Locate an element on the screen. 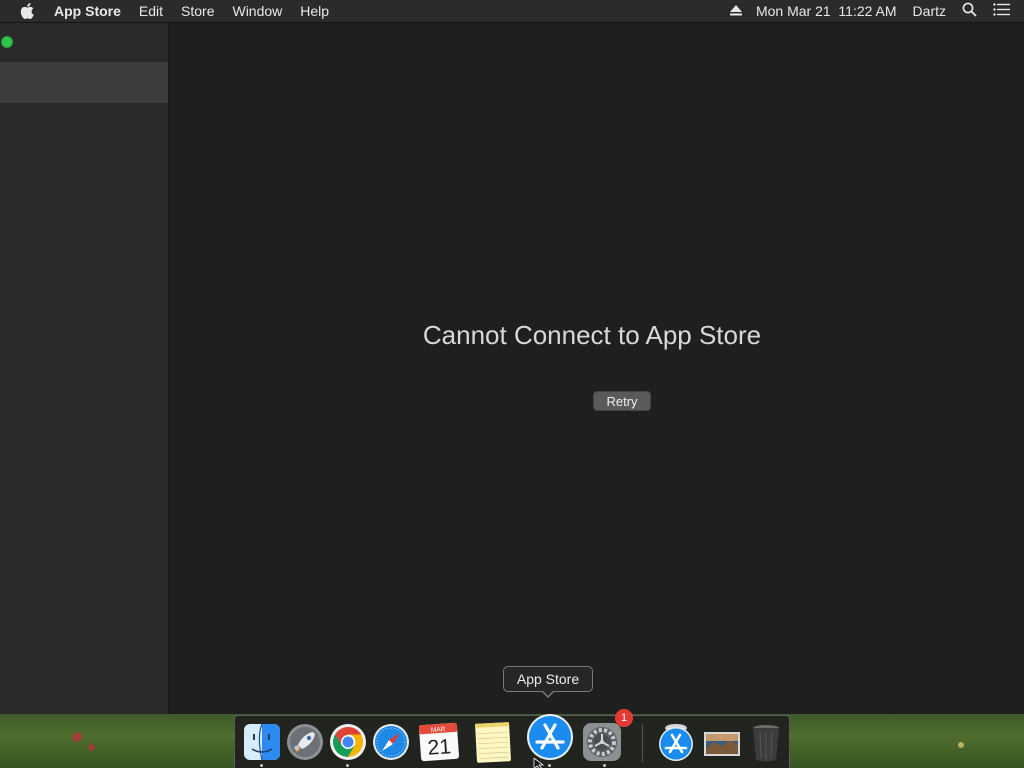  notes-icon is located at coordinates (493, 742).